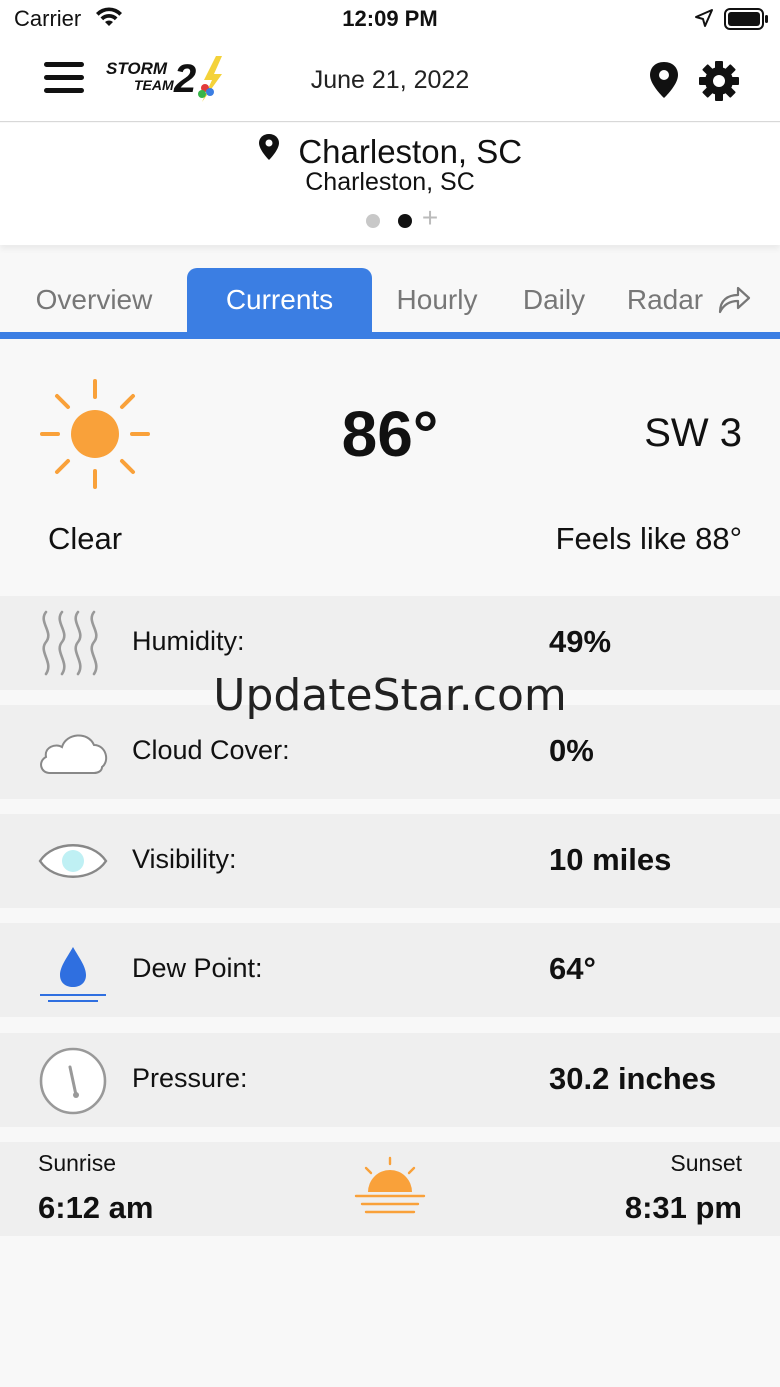 This screenshot has width=780, height=1387. I want to click on tab-overview: Overview, so click(94, 300).